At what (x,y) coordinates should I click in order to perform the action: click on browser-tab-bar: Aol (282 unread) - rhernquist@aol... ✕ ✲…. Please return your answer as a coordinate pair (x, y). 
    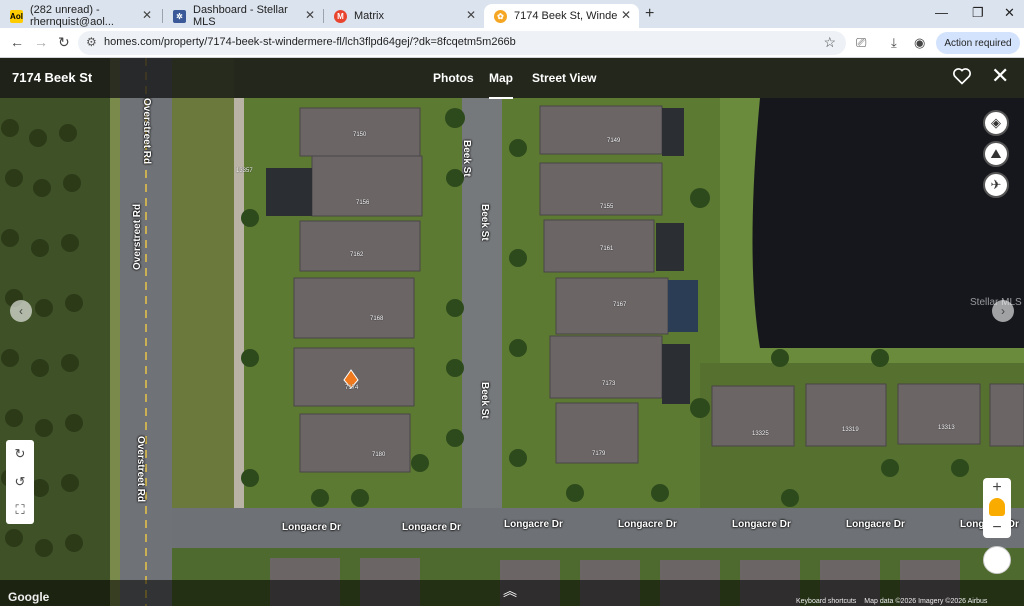
    Looking at the image, I should click on (512, 14).